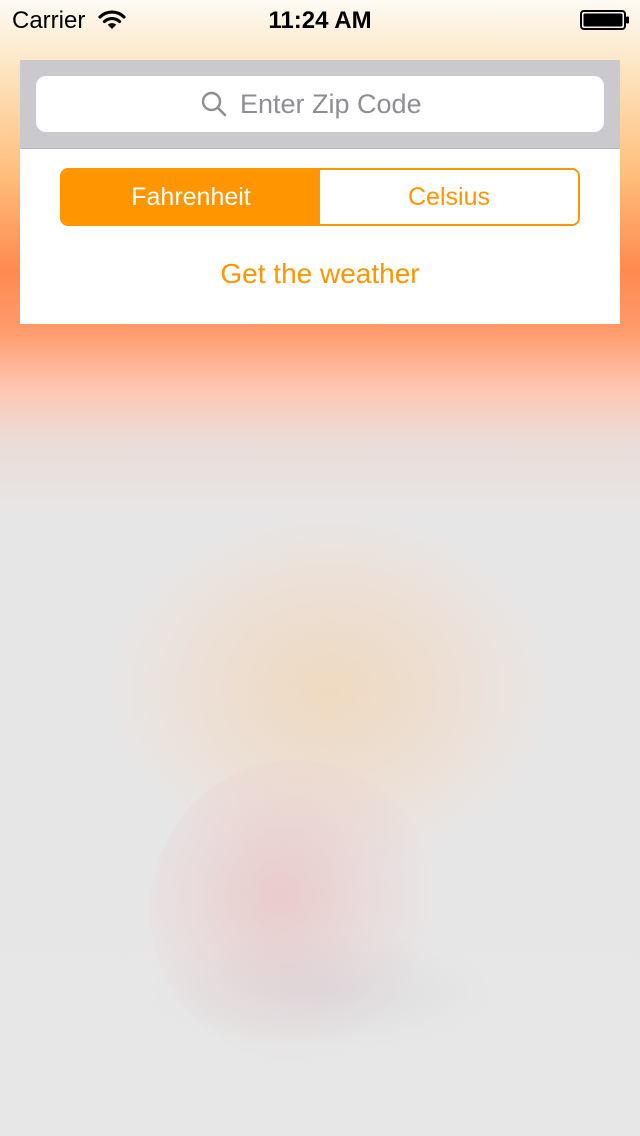  I want to click on lightbulb-base-blur, so click(320, 990).